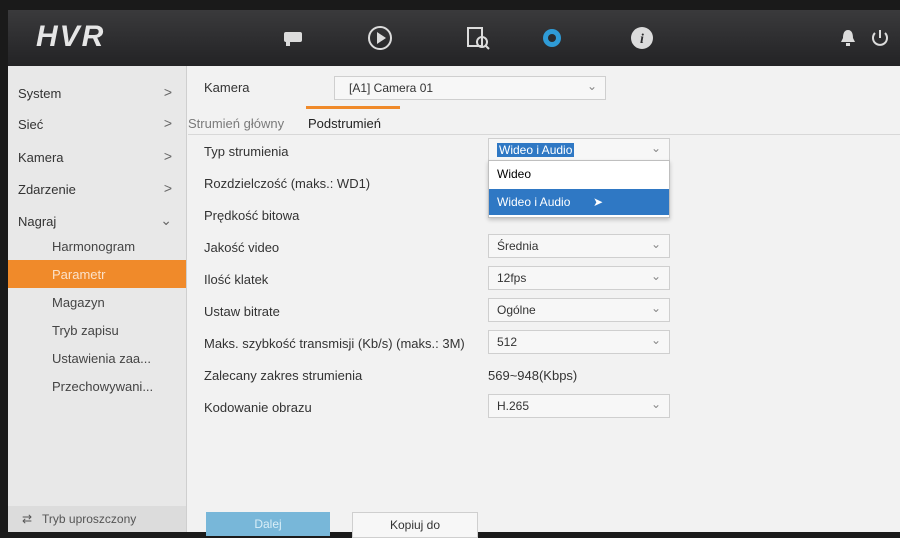 This screenshot has width=900, height=538. I want to click on info-icon: i, so click(642, 38).